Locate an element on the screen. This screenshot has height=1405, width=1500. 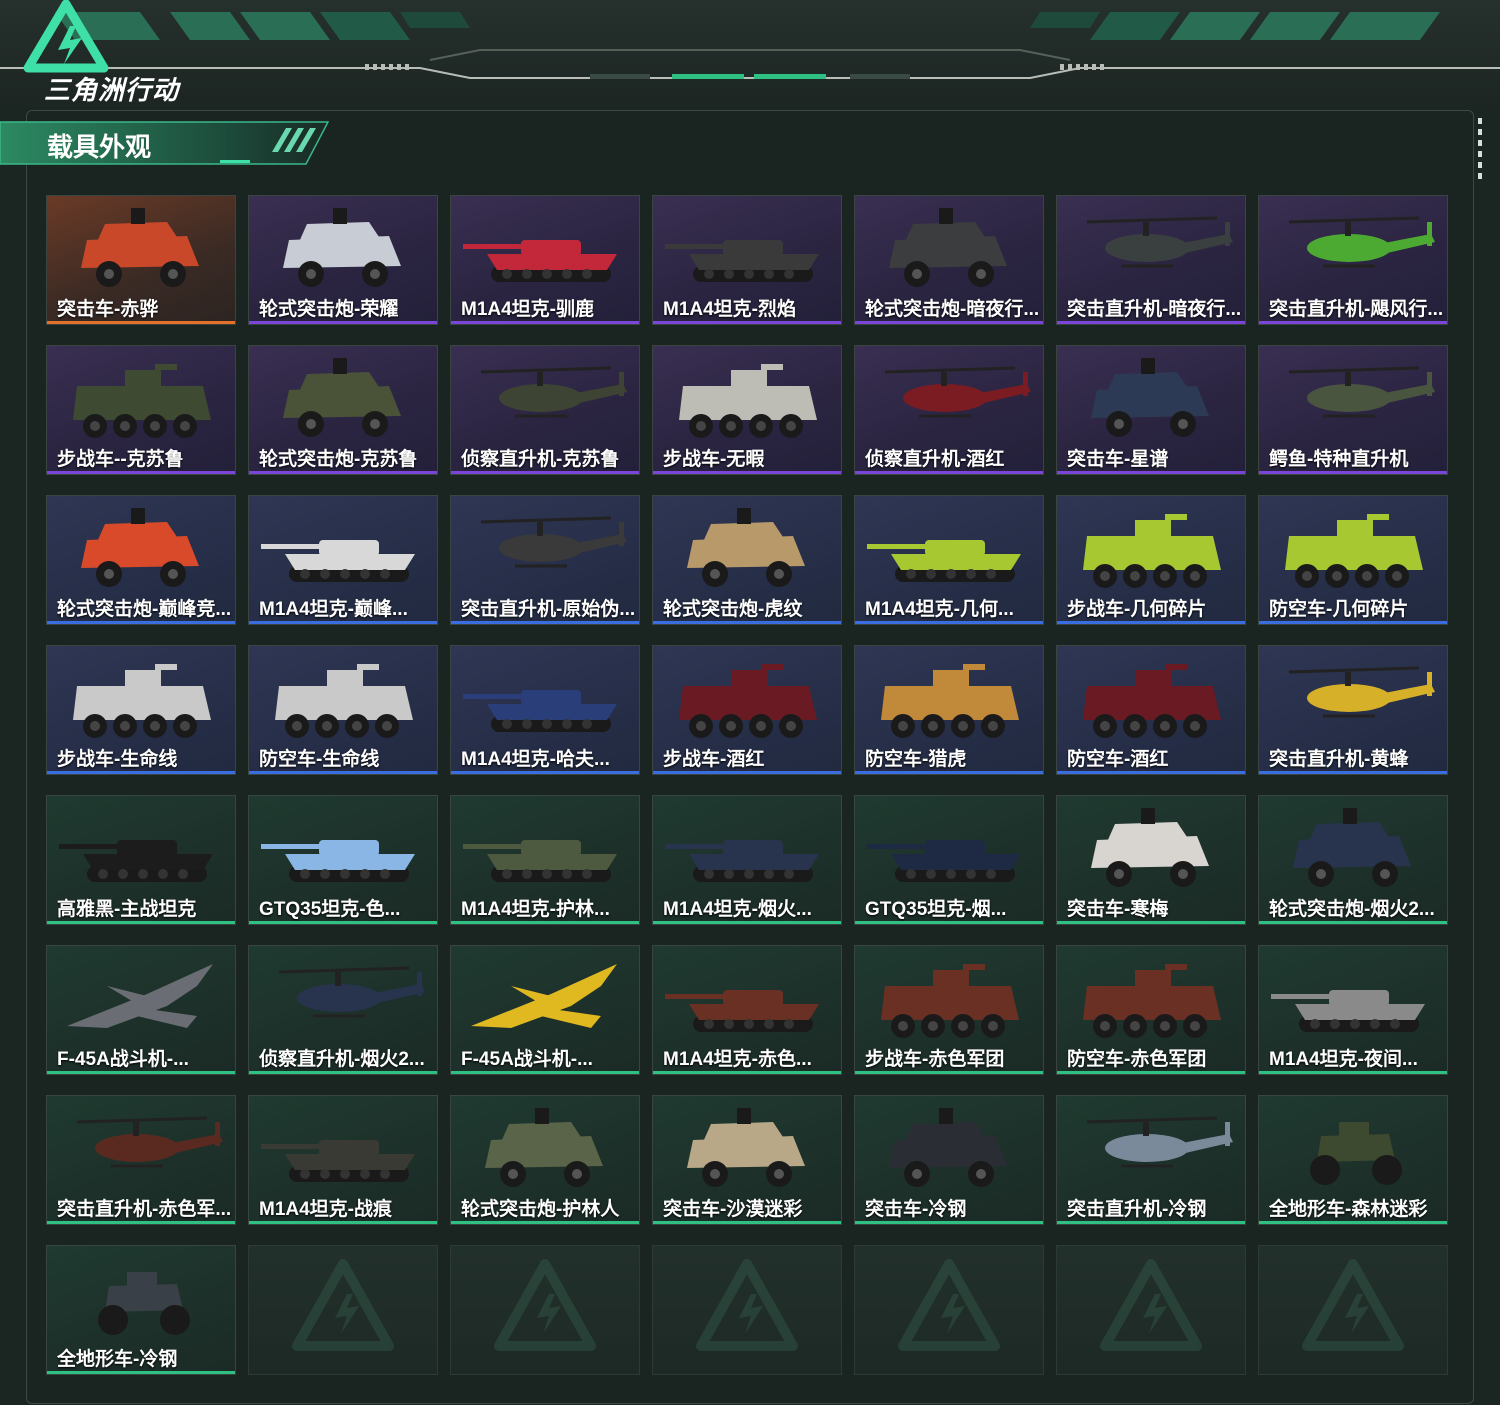
vehicle-skin-card: 步战车-生命线 is located at coordinates (141, 710).